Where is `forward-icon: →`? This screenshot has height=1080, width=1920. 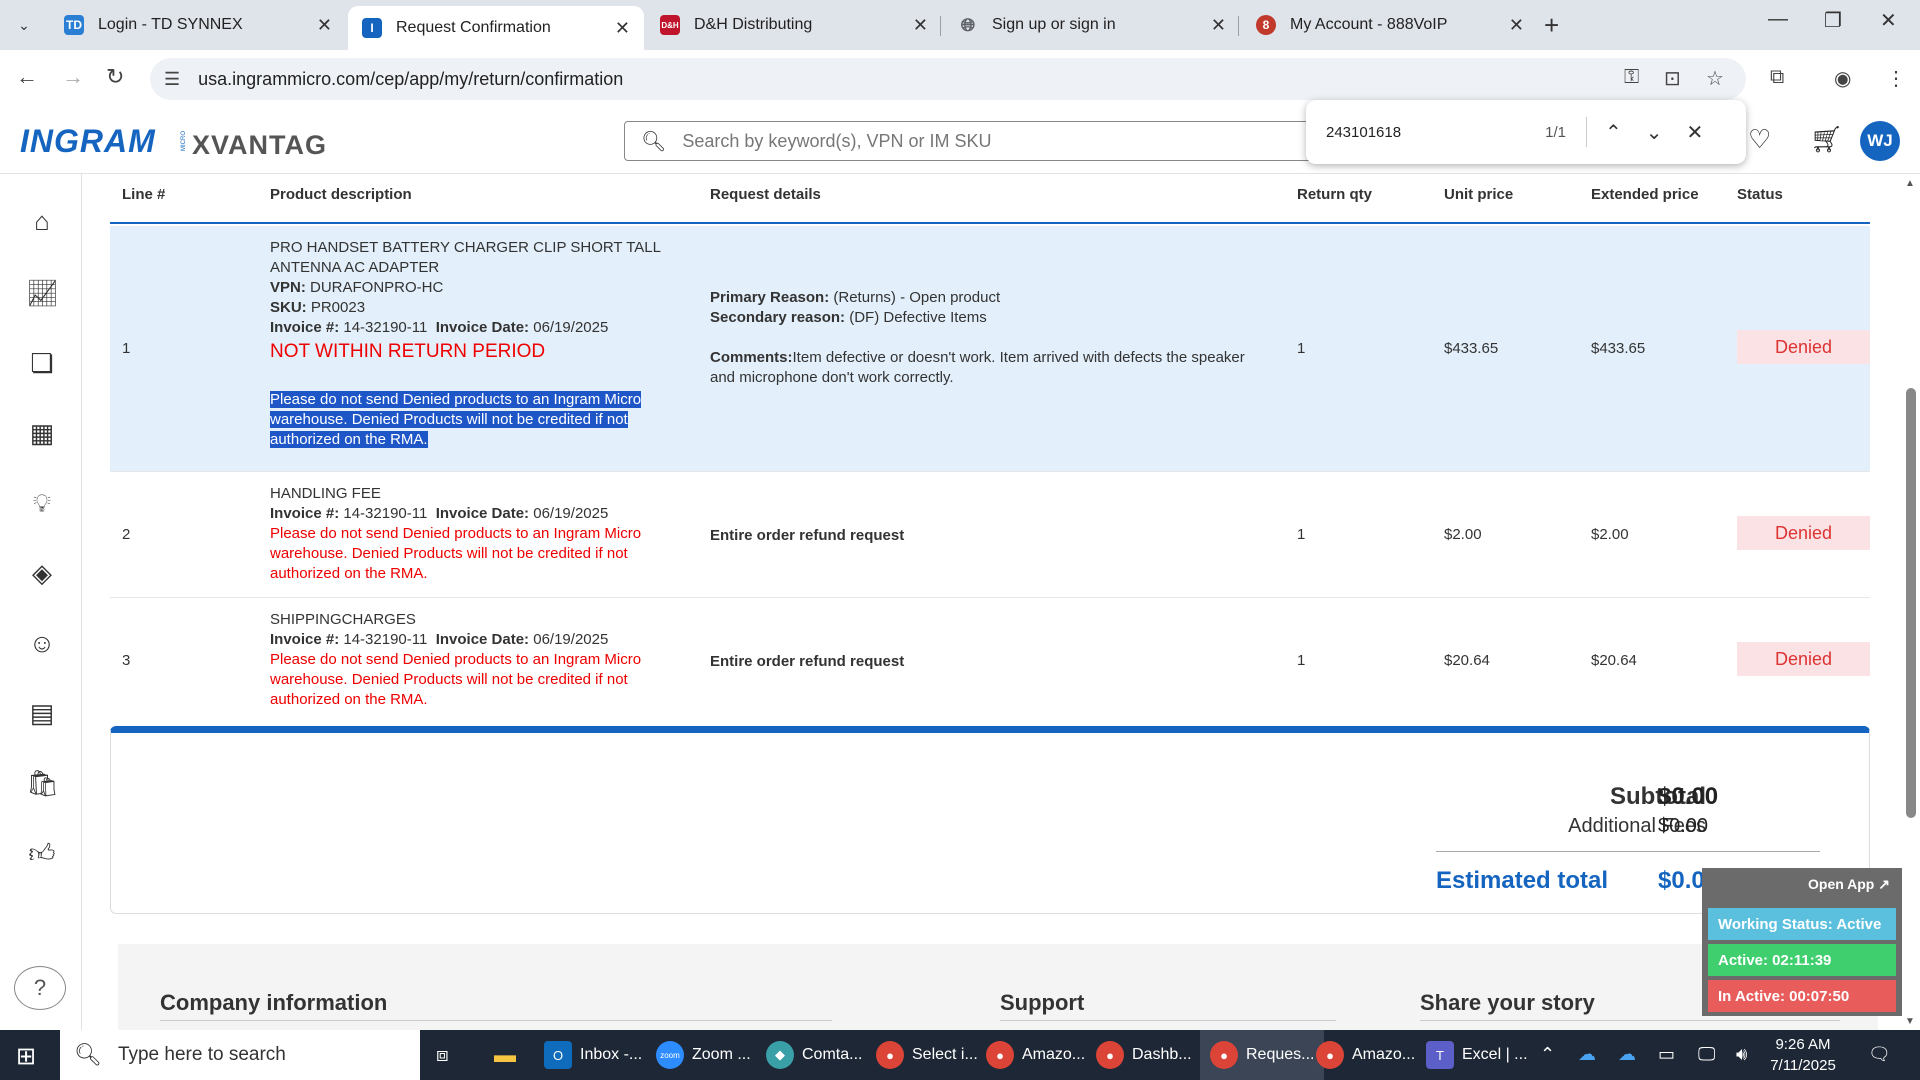 forward-icon: → is located at coordinates (73, 77).